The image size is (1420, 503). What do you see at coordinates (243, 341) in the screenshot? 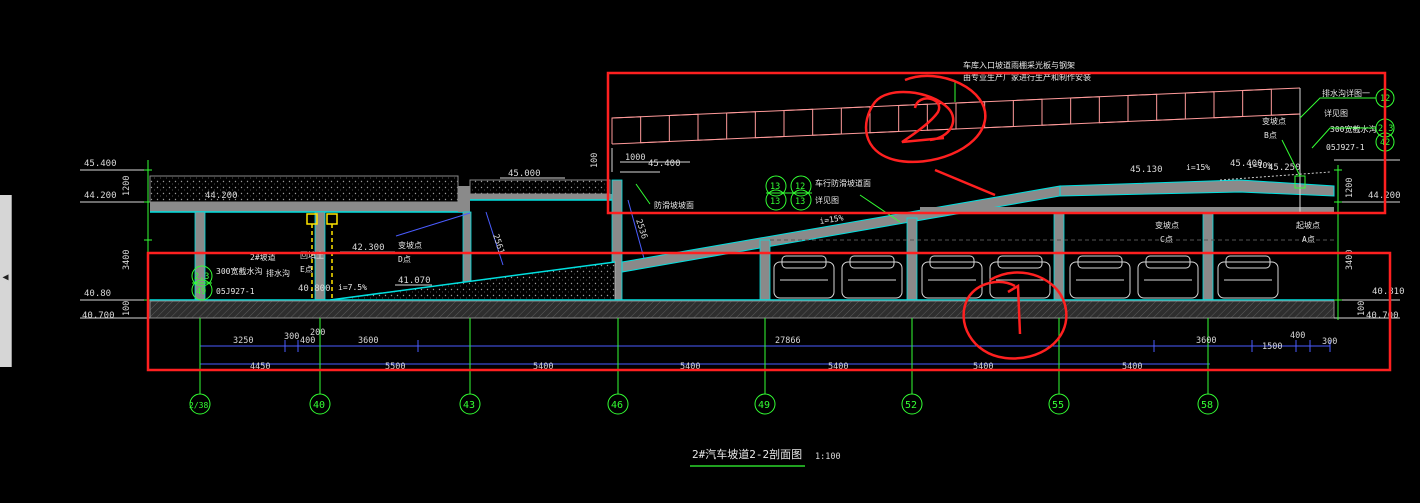
I see `dim-r1-0: 3250` at bounding box center [243, 341].